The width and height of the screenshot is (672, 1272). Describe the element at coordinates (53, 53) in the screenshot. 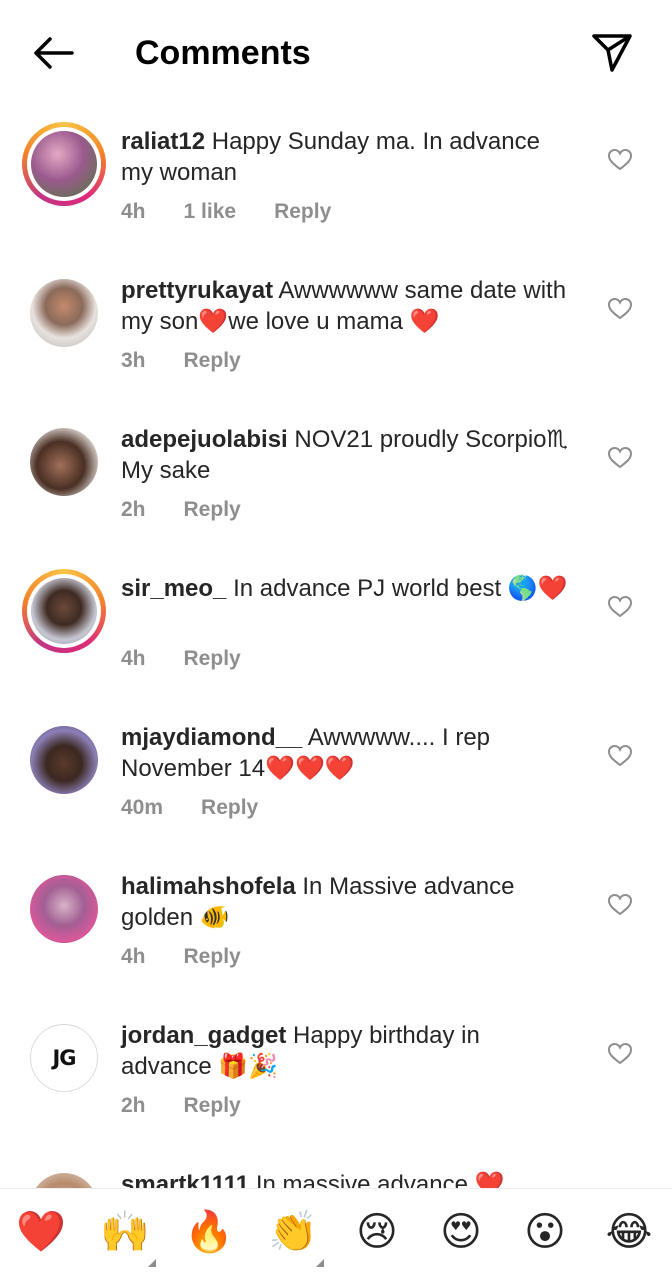

I see `back-arrow-icon` at that location.